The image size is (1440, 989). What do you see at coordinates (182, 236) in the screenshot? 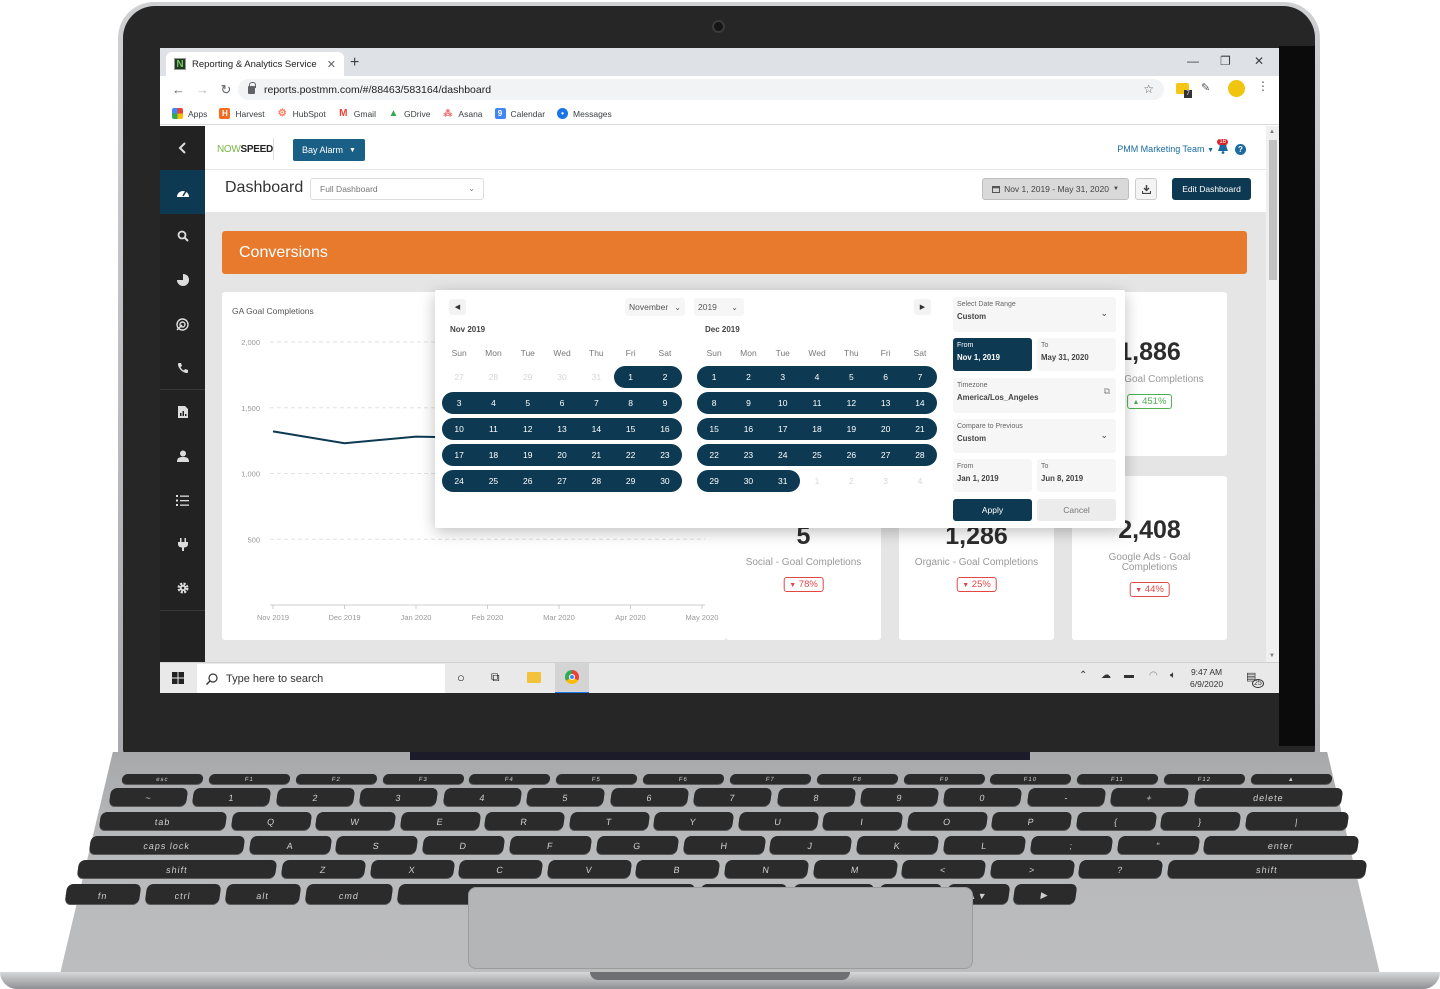
I see `sidebar-item-search` at bounding box center [182, 236].